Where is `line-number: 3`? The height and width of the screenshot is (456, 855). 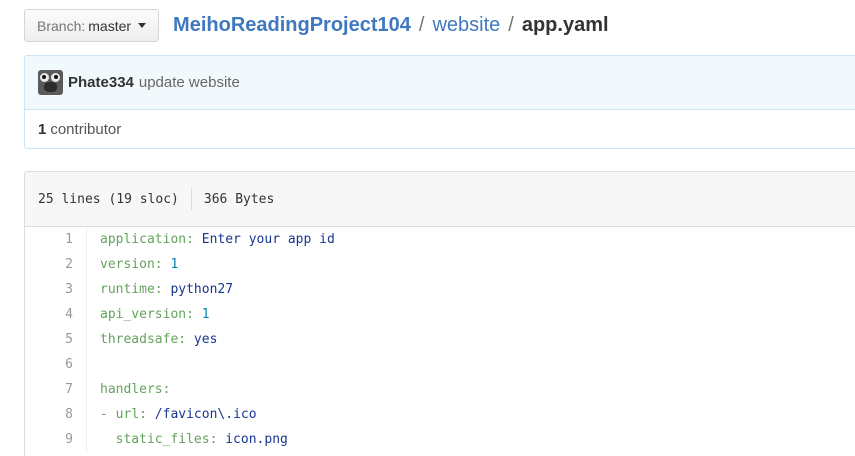
line-number: 3 is located at coordinates (56, 289).